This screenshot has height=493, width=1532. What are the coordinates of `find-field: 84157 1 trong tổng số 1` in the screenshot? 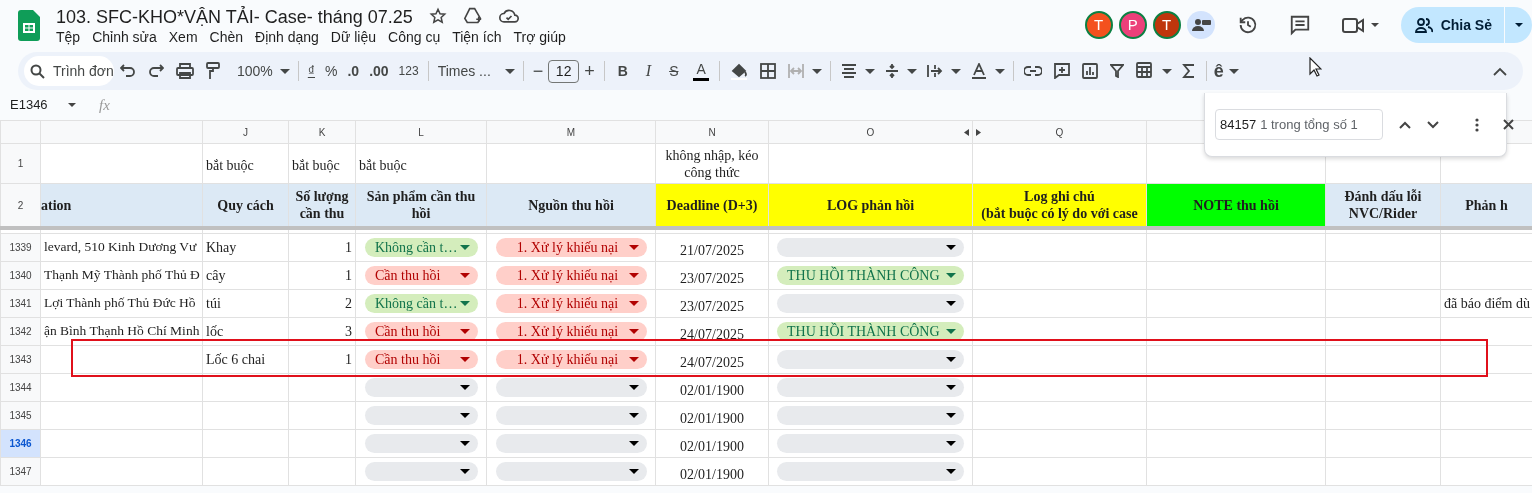 It's located at (1299, 124).